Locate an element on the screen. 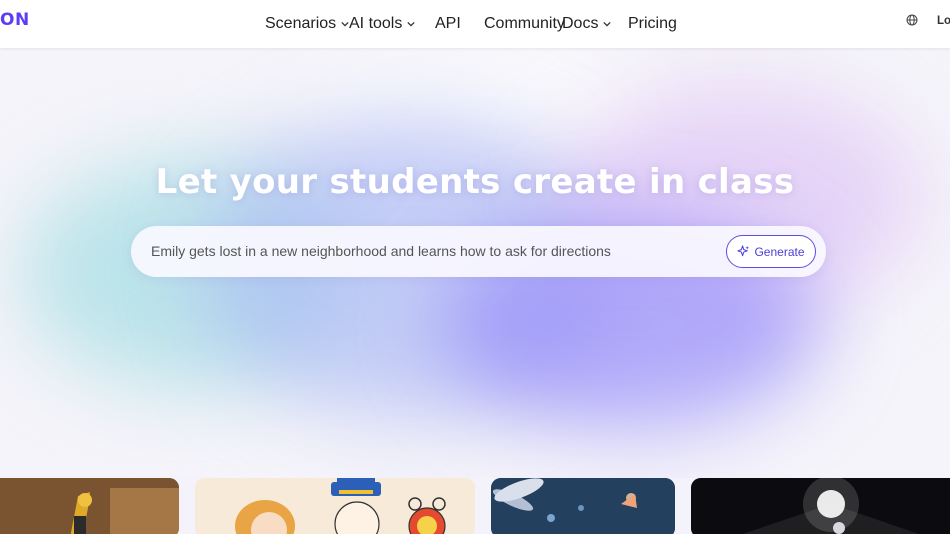 The image size is (950, 534). nav-api: API is located at coordinates (448, 24).